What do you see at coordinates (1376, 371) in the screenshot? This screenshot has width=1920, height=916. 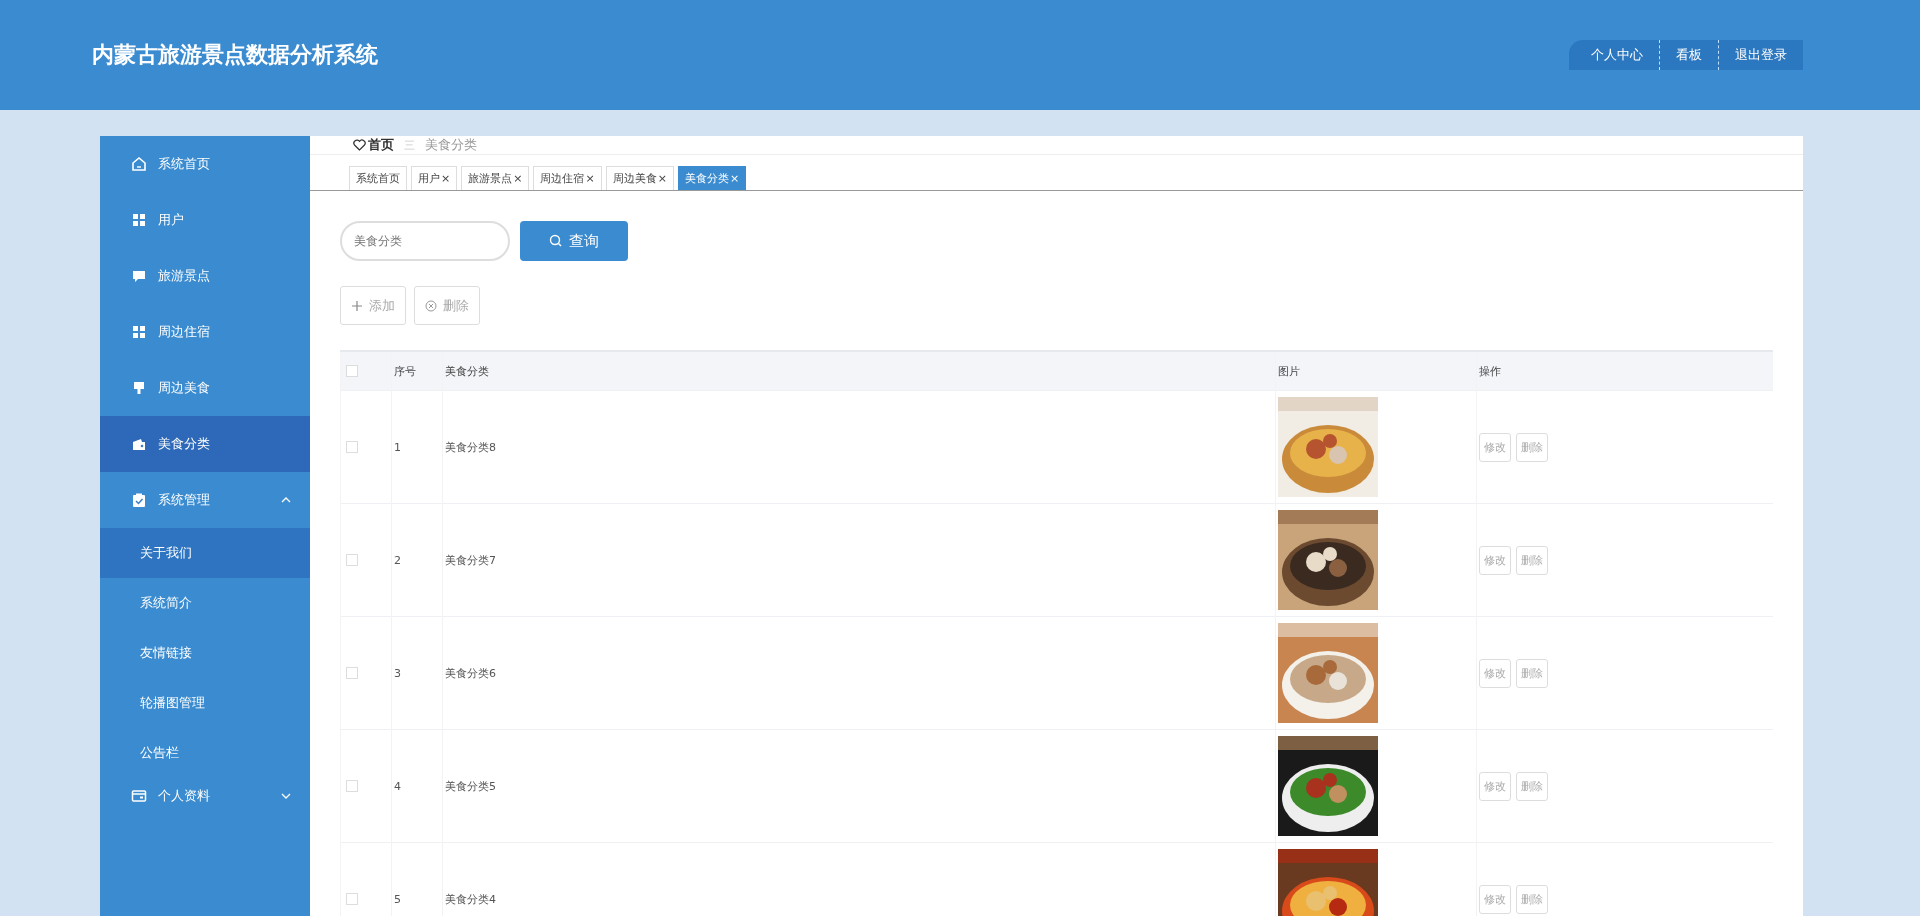 I see `column-header: 图片` at bounding box center [1376, 371].